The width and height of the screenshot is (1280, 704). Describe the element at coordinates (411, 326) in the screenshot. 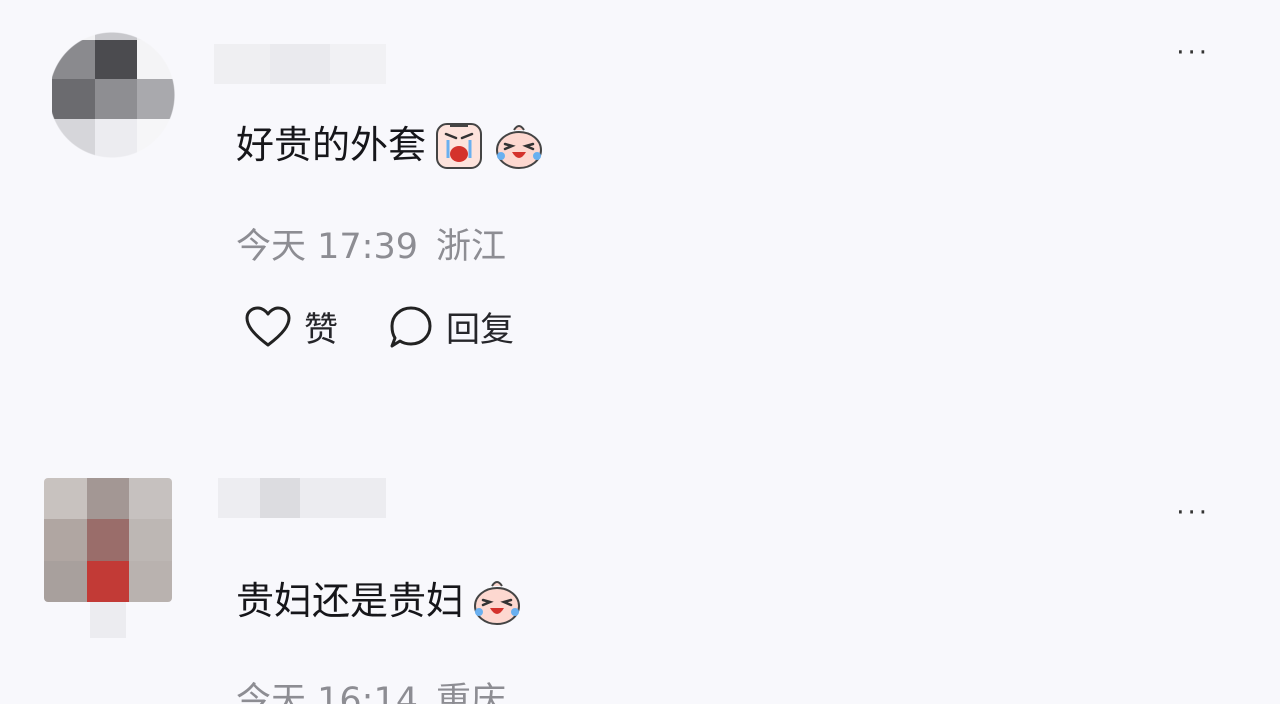

I see `speech-bubble-icon` at that location.